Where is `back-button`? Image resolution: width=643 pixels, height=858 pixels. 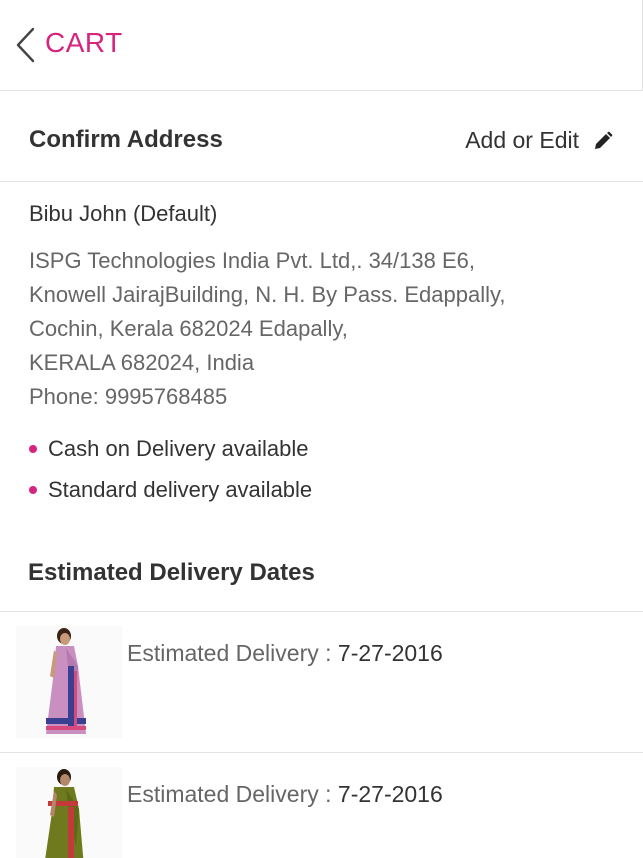
back-button is located at coordinates (25, 45).